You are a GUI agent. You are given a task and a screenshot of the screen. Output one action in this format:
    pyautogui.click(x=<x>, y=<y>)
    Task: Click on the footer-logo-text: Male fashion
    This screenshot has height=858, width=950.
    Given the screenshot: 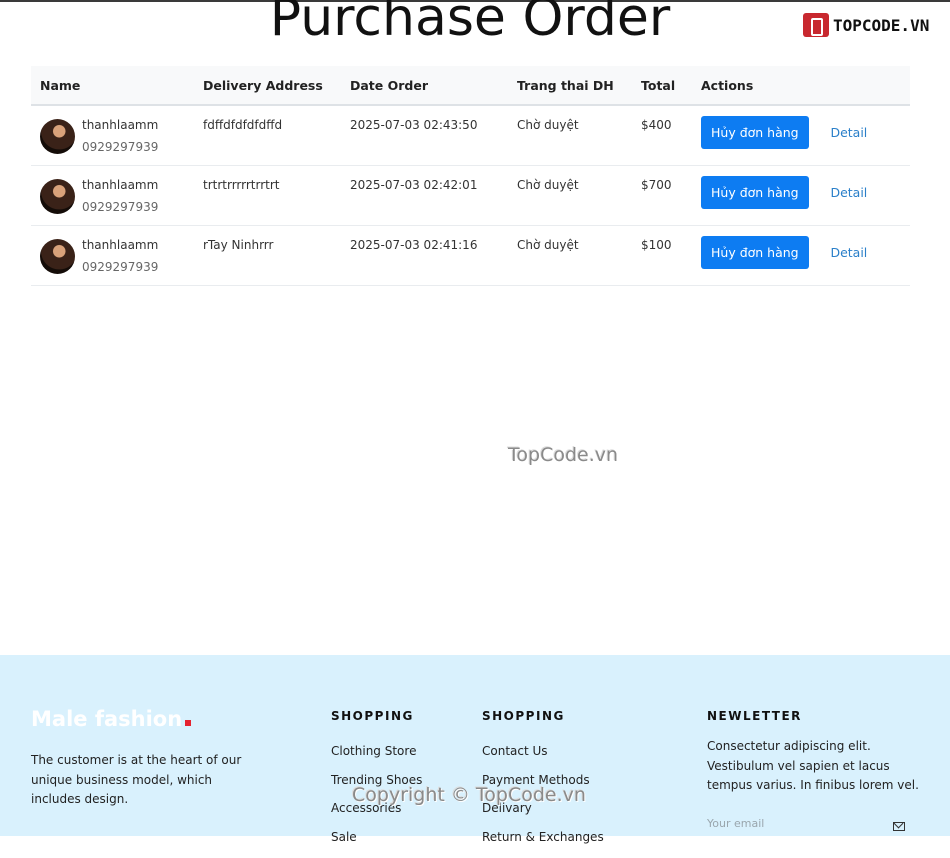 What is the action you would take?
    pyautogui.click(x=106, y=719)
    